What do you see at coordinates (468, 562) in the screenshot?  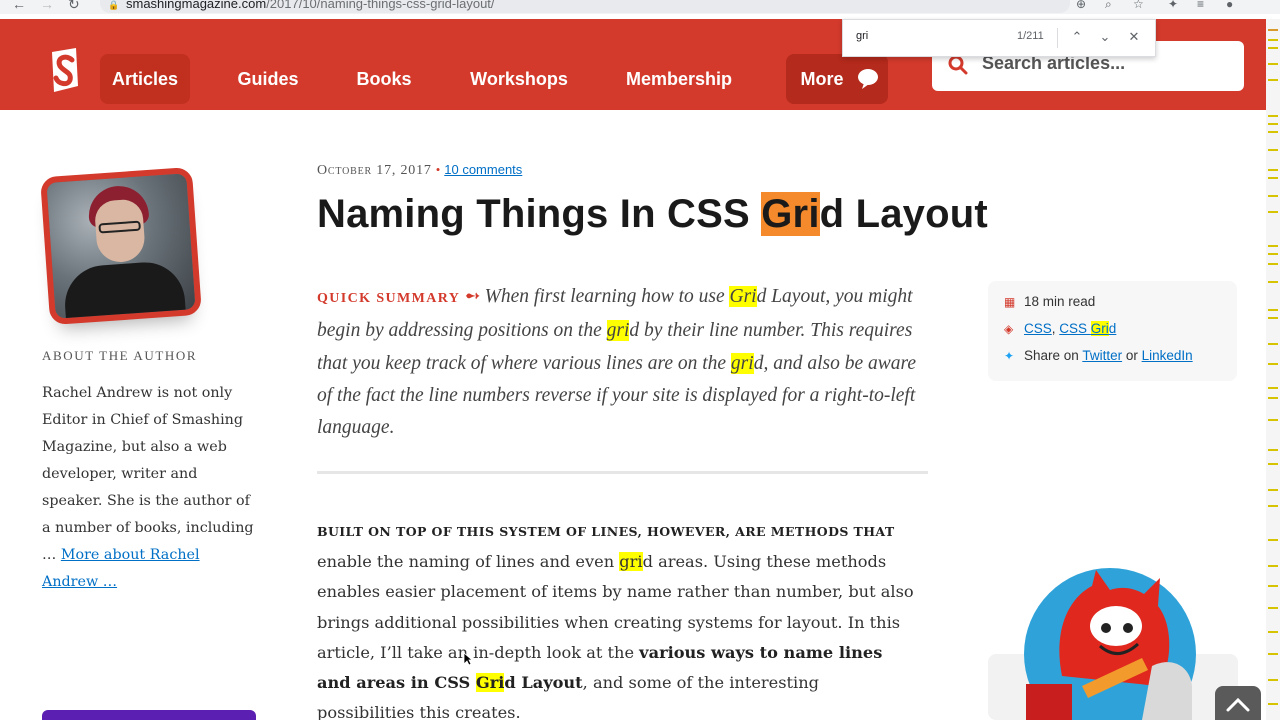 I see `lead-text: enable the naming of lines and even` at bounding box center [468, 562].